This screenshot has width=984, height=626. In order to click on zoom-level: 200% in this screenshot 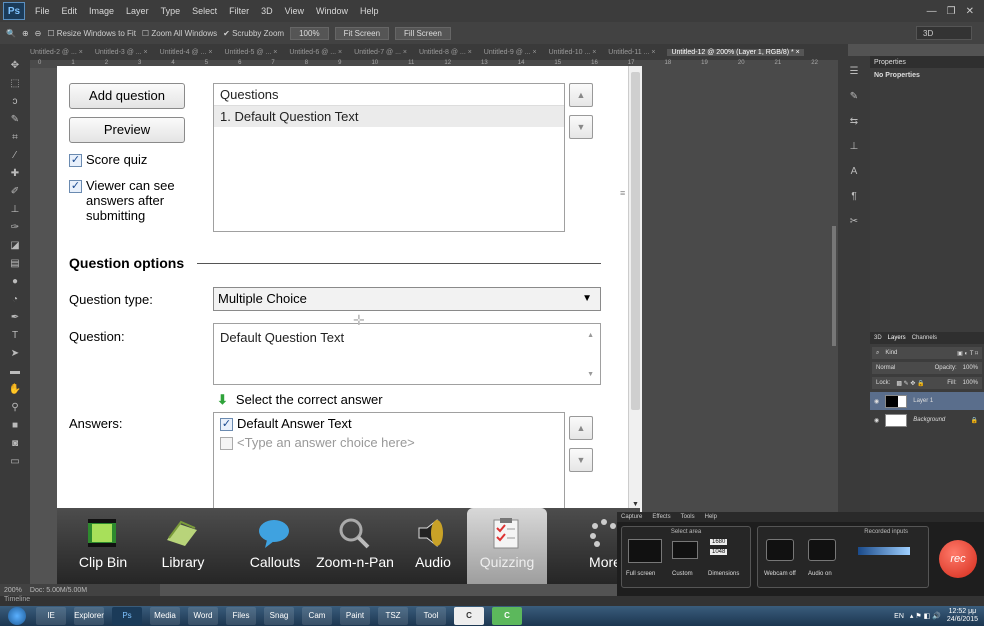, I will do `click(13, 590)`.